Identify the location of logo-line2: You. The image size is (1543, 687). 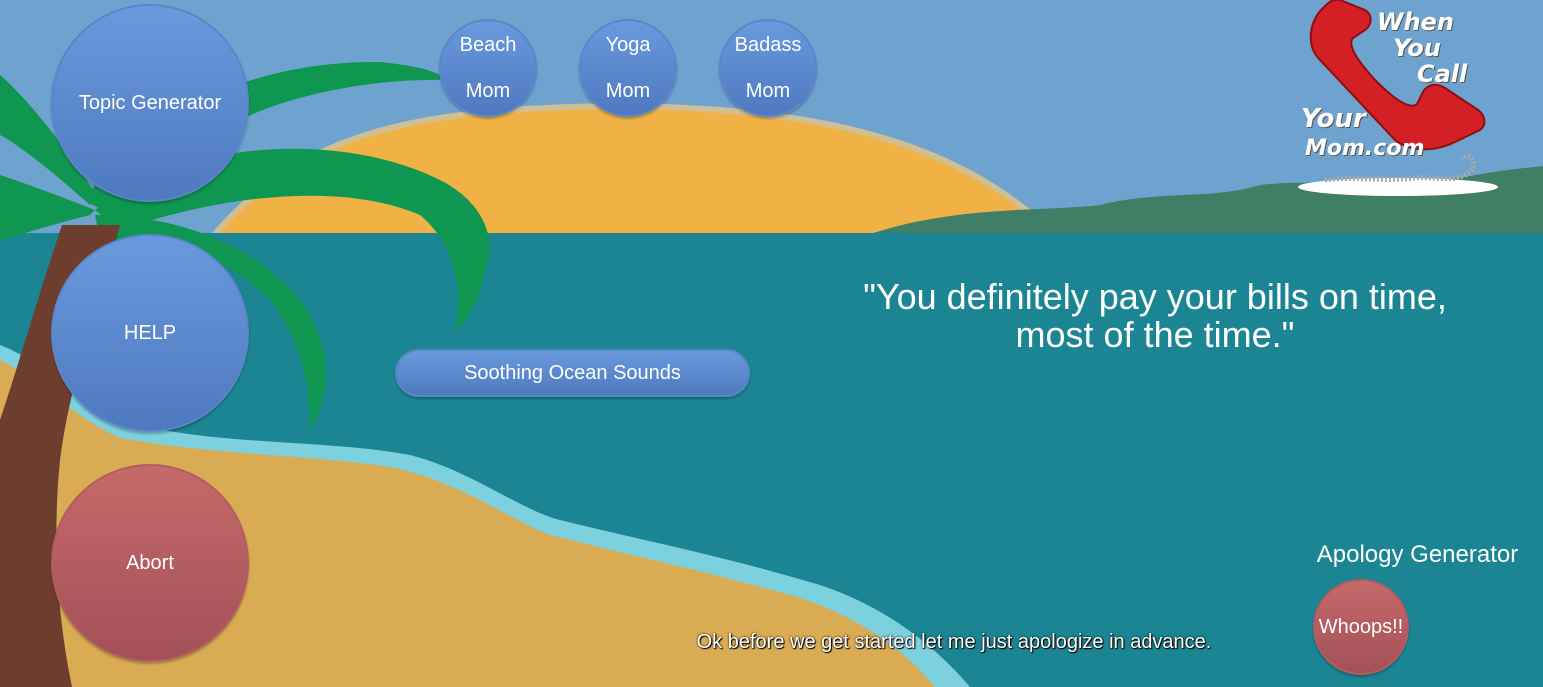
(1417, 48).